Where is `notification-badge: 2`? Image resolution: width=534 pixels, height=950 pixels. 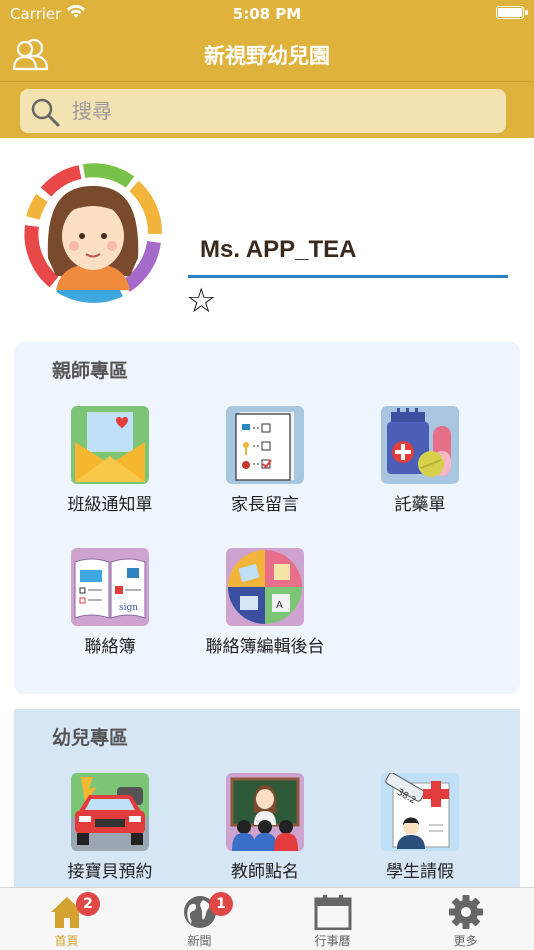
notification-badge: 2 is located at coordinates (88, 904).